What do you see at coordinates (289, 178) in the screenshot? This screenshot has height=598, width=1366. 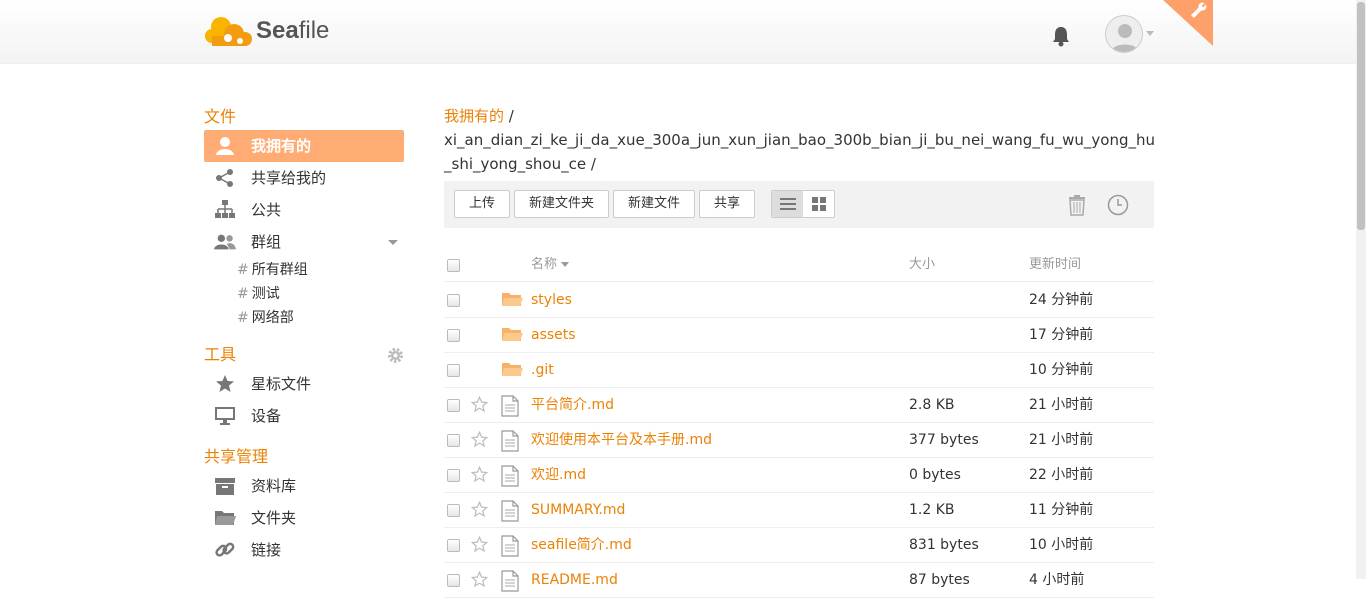 I see `sidebar-item-label: 共享给我的` at bounding box center [289, 178].